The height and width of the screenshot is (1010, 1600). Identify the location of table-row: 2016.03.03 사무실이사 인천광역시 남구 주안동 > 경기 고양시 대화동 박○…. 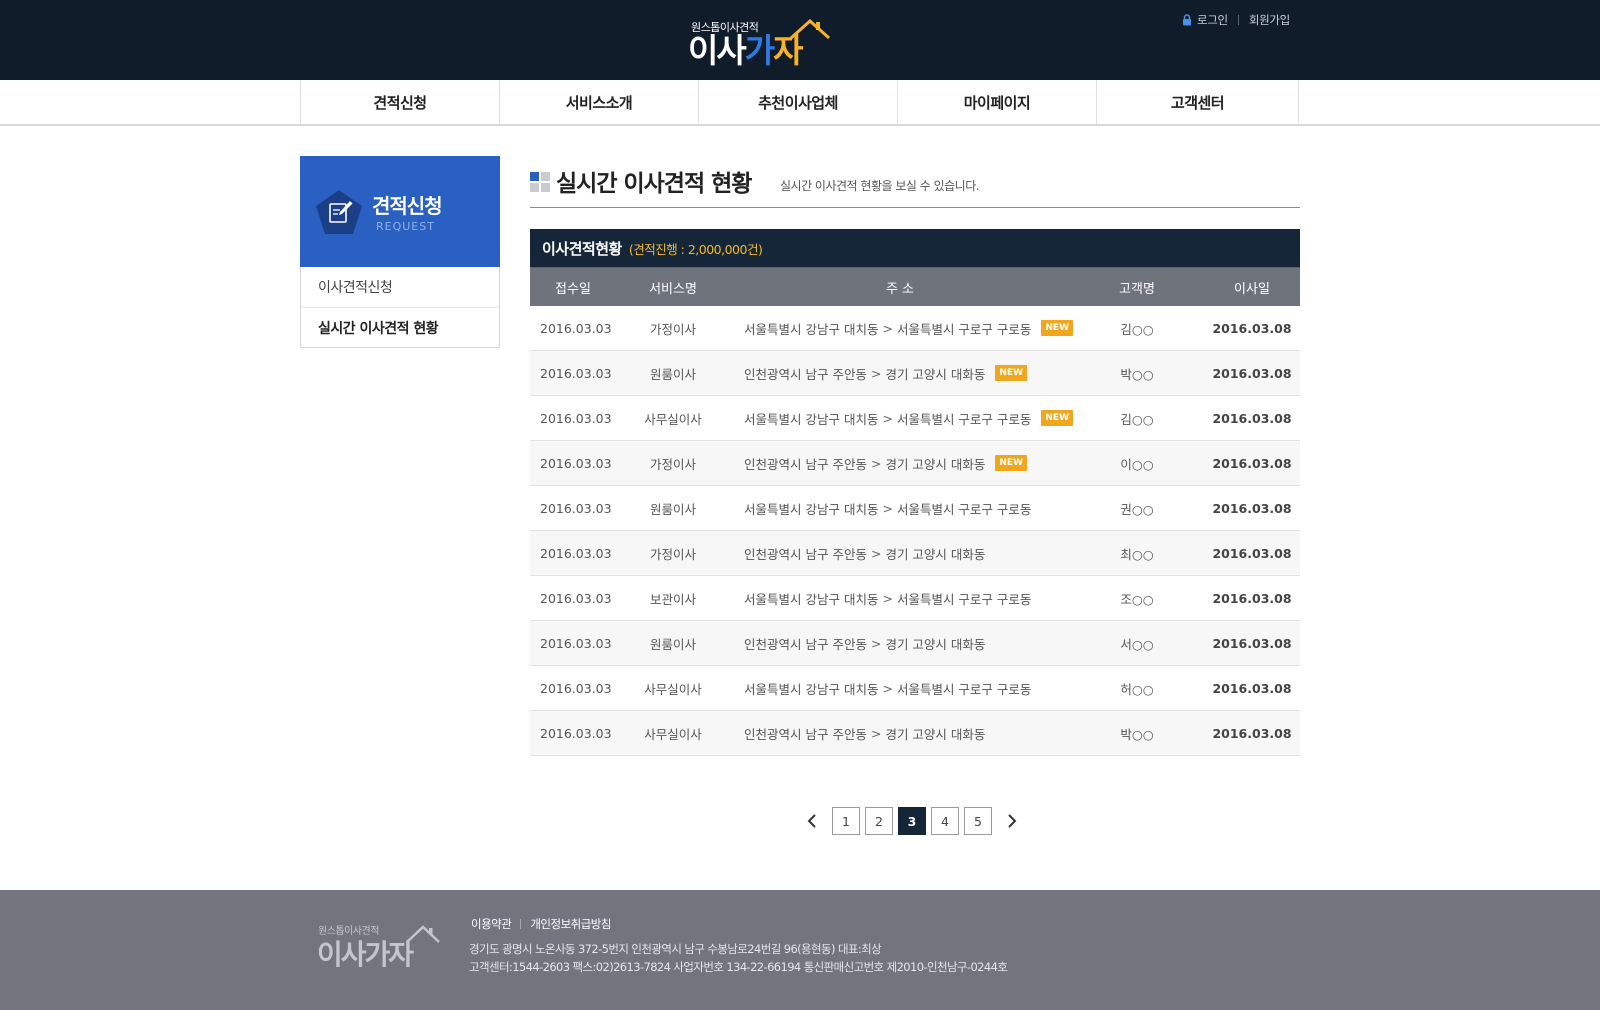
(915, 733).